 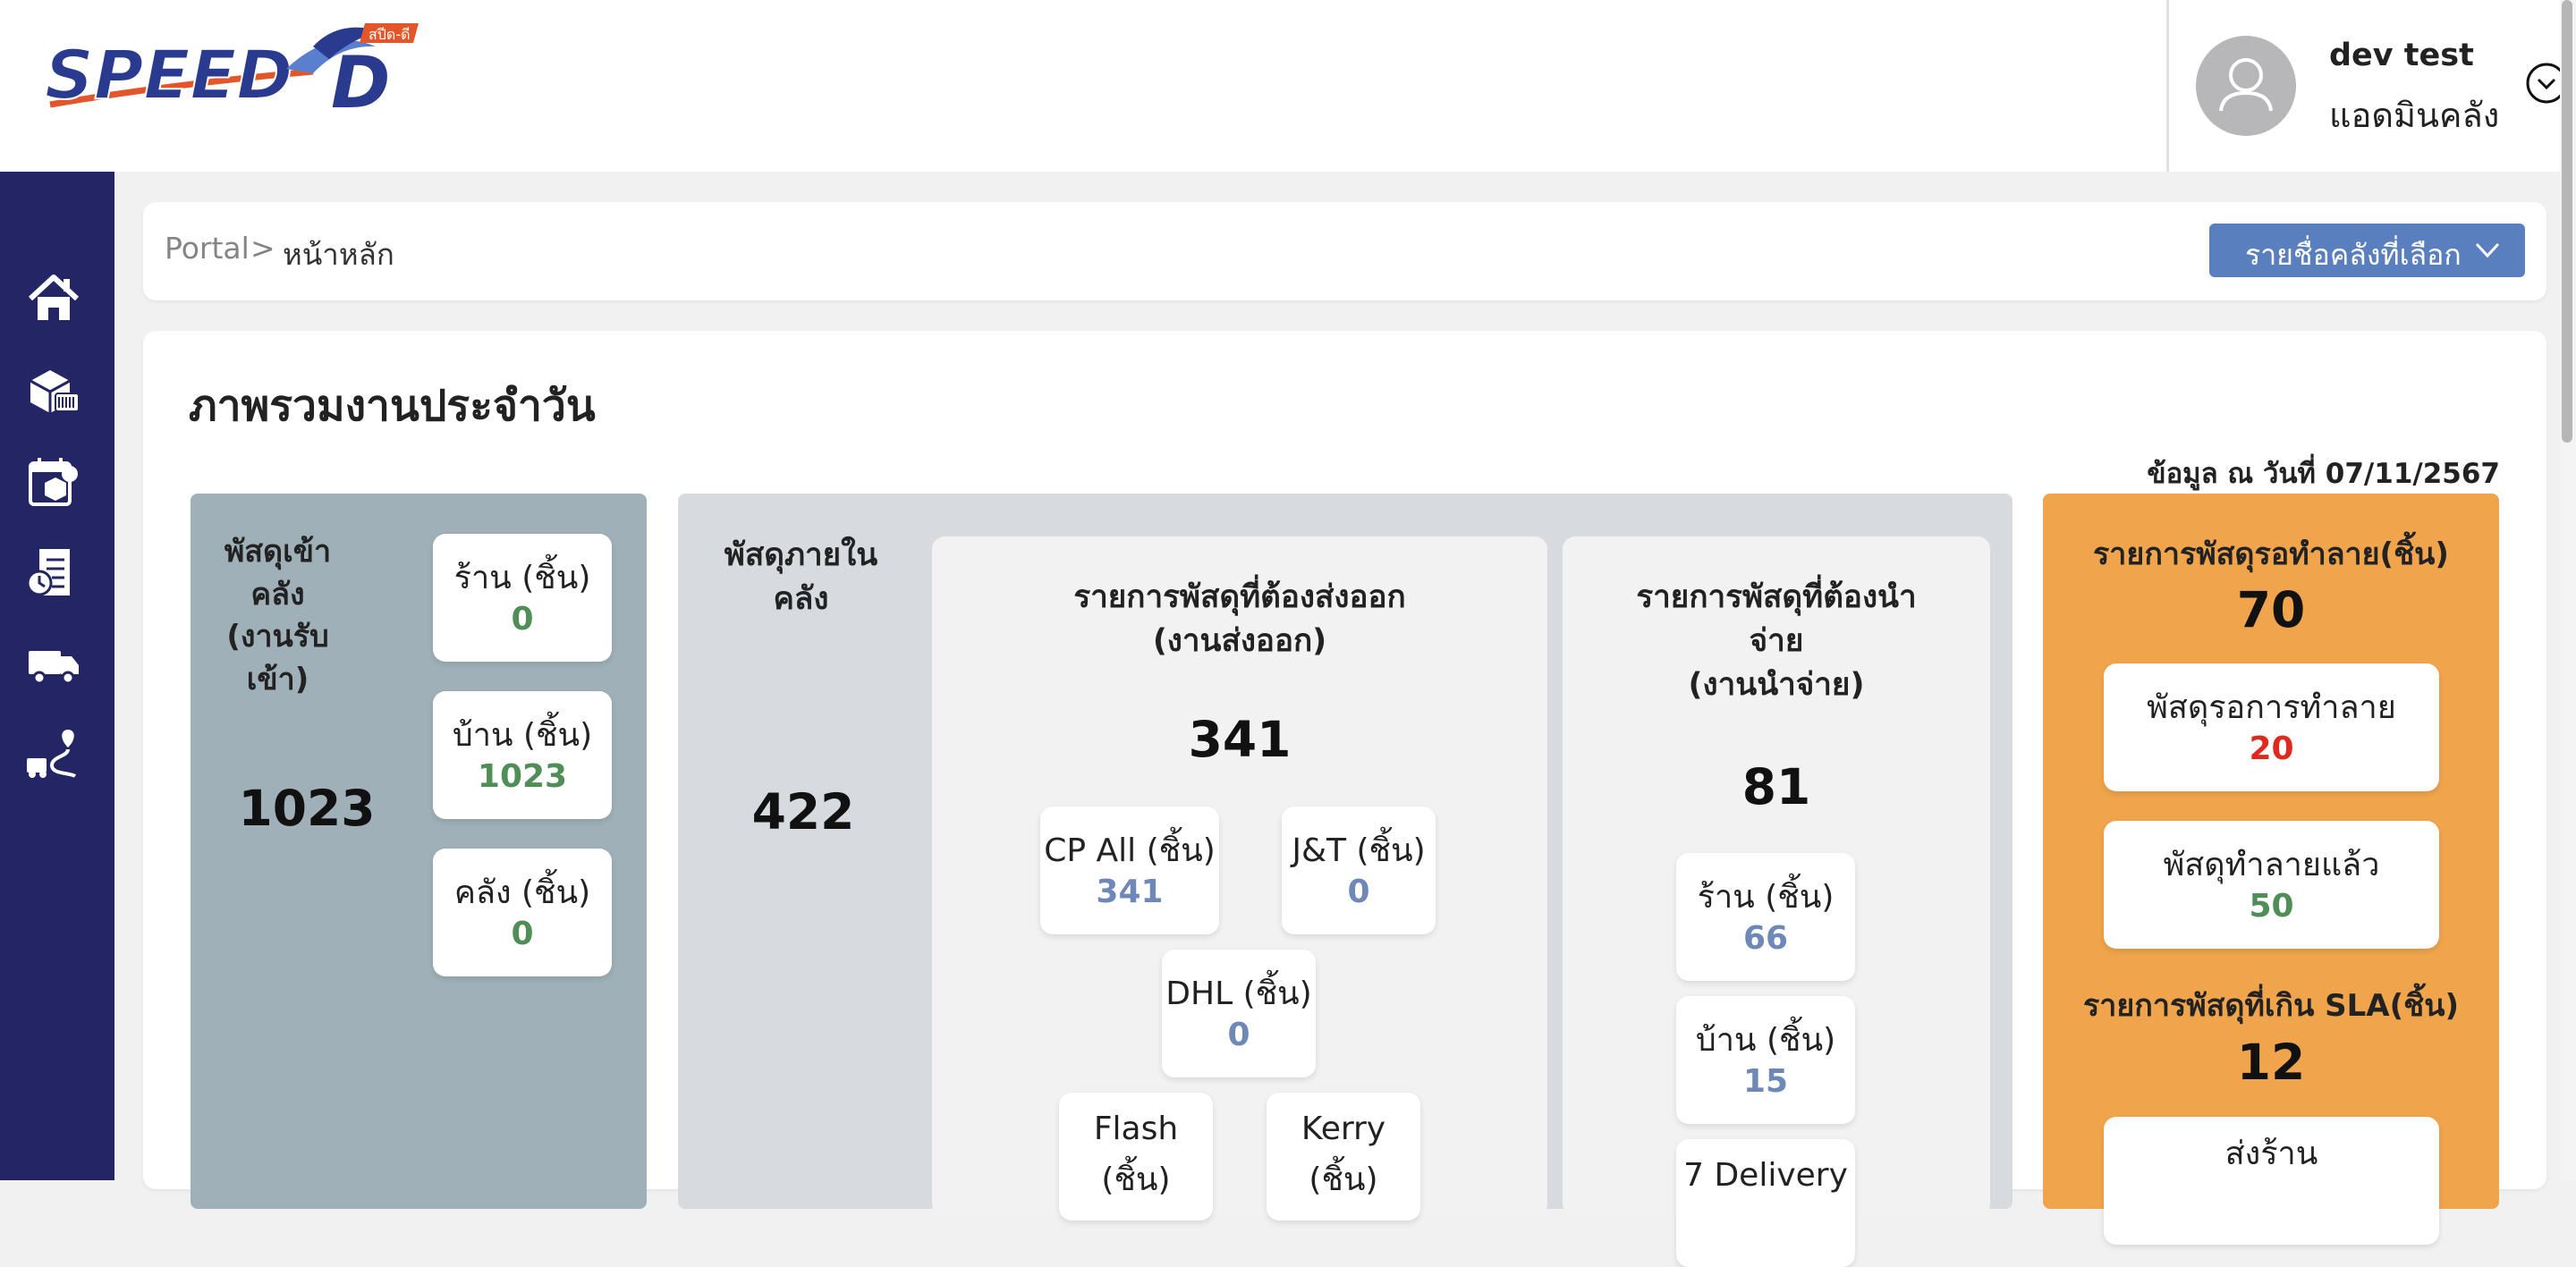 What do you see at coordinates (522, 755) in the screenshot?
I see `inbound-card-home: บ้าน (ชิ้น) 1023` at bounding box center [522, 755].